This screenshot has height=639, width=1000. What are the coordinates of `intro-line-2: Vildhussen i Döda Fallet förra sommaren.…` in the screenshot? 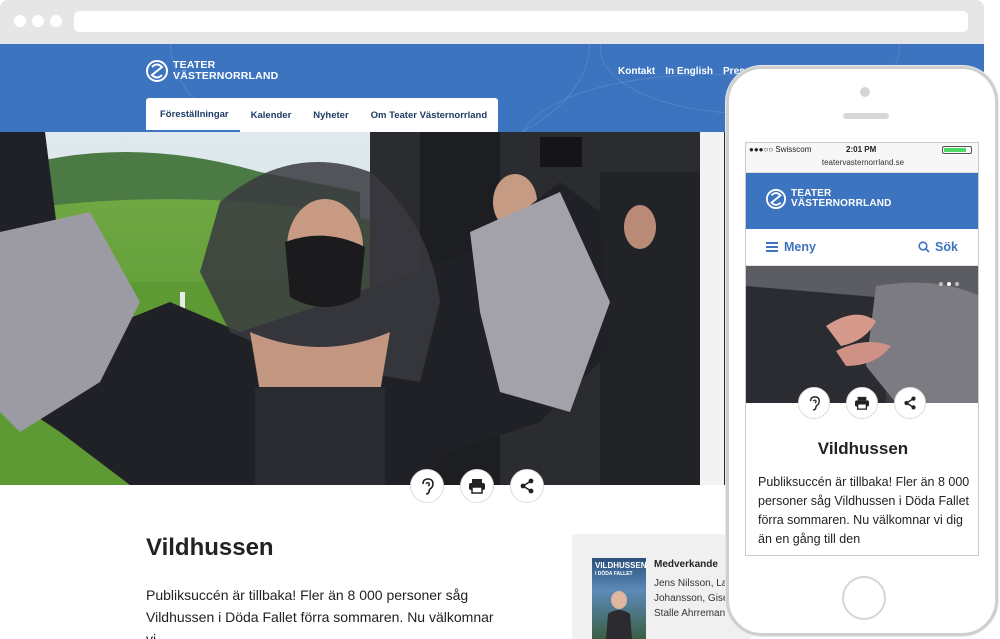 It's located at (320, 624).